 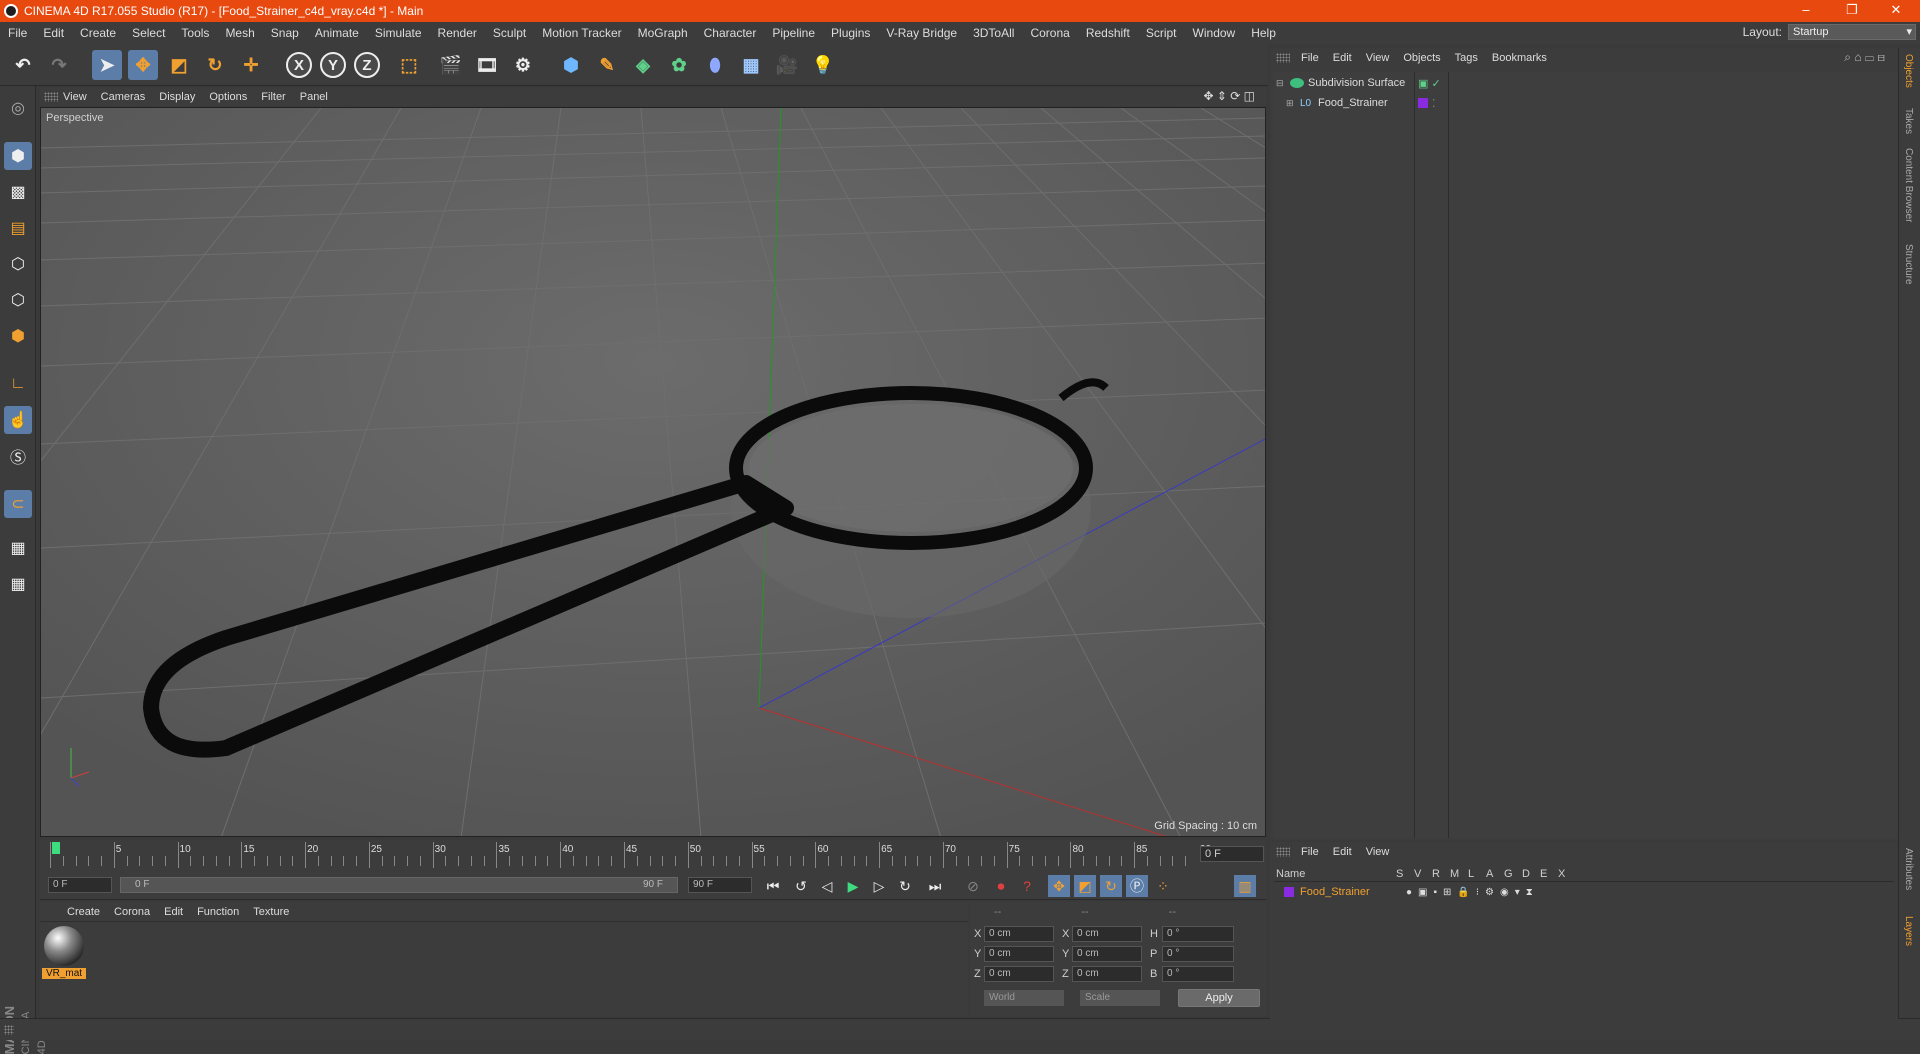 I want to click on menu-file: File, so click(x=17, y=33).